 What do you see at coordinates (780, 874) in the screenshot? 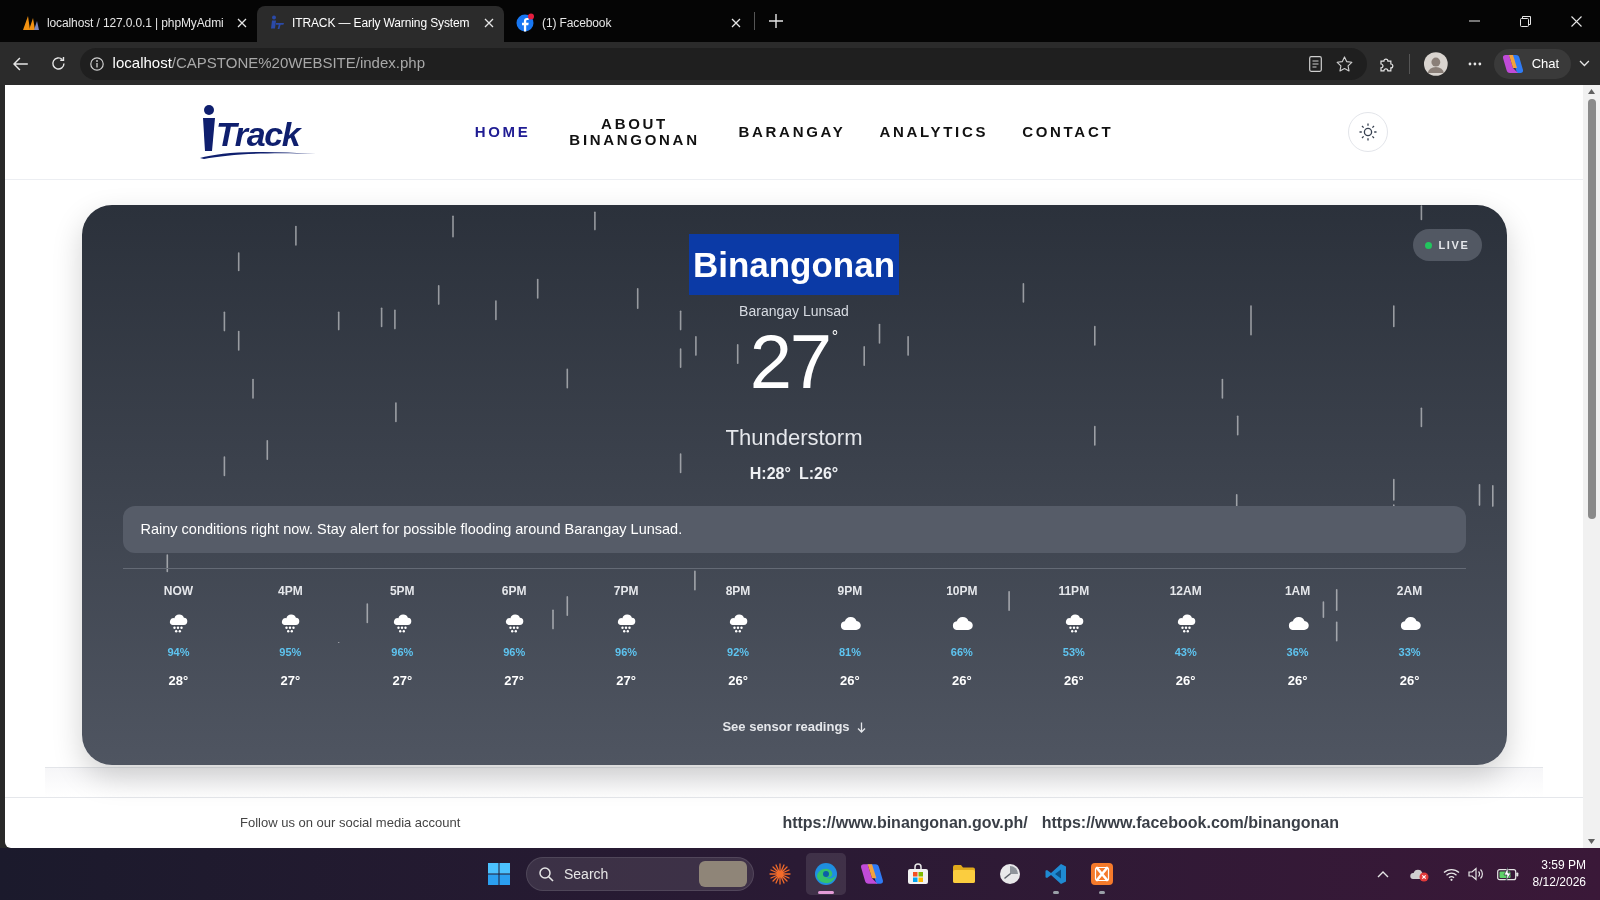
I see `sparkle-icon` at bounding box center [780, 874].